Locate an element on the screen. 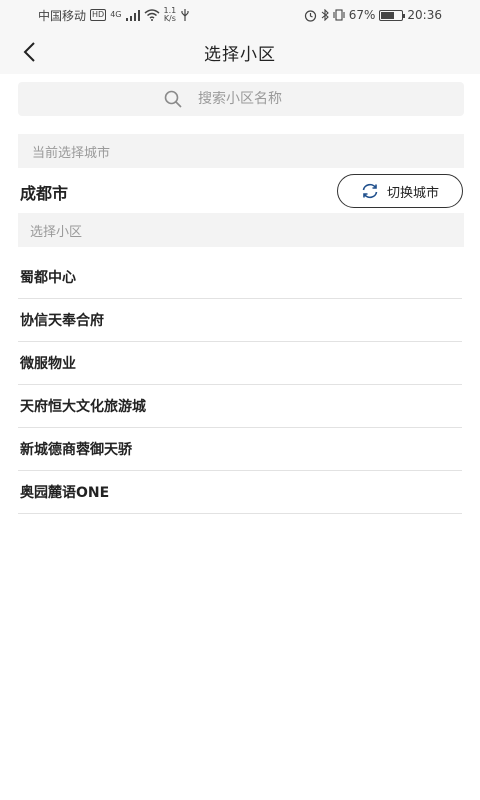 The width and height of the screenshot is (480, 800). switch-city-label: 切换城市 is located at coordinates (412, 193).